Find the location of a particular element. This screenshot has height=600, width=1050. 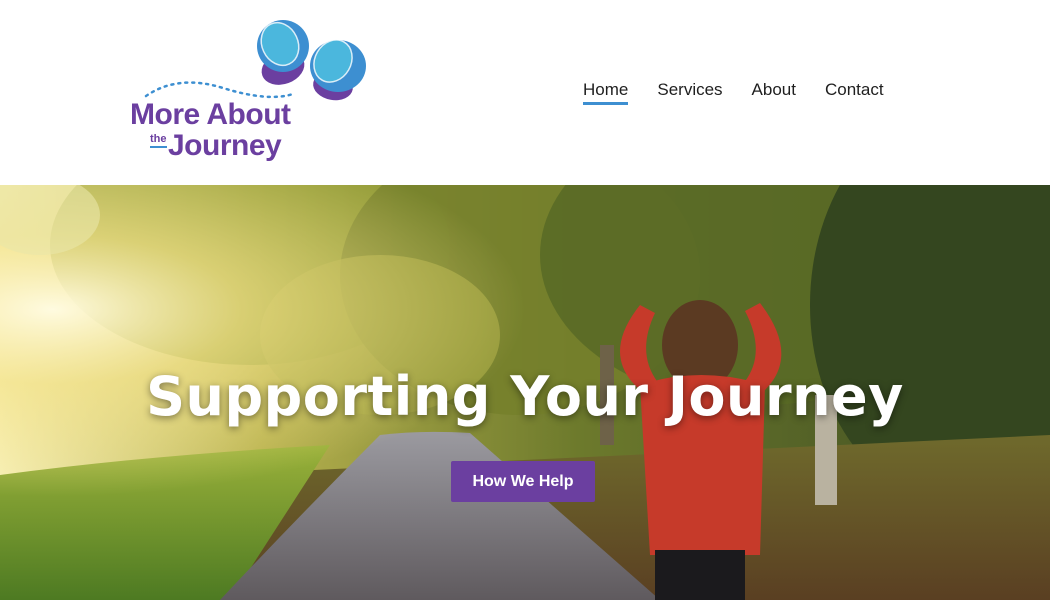

nav-item-services: Services is located at coordinates (689, 92).